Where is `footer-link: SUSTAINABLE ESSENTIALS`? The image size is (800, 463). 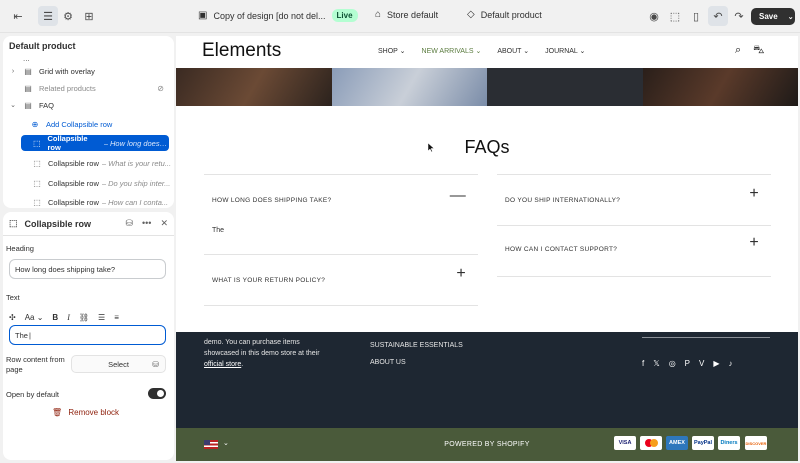 footer-link: SUSTAINABLE ESSENTIALS is located at coordinates (416, 345).